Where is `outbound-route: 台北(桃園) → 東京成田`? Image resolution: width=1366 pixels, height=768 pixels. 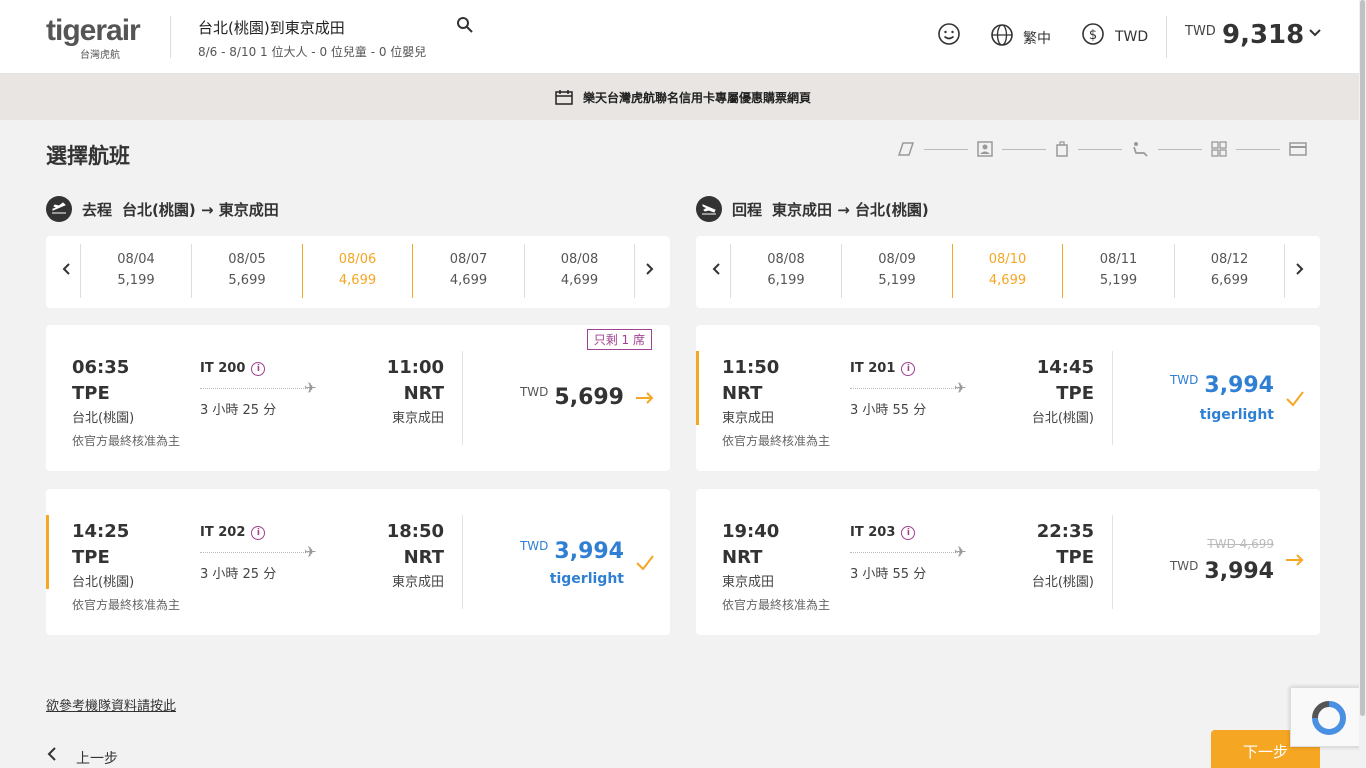 outbound-route: 台北(桃園) → 東京成田 is located at coordinates (200, 209).